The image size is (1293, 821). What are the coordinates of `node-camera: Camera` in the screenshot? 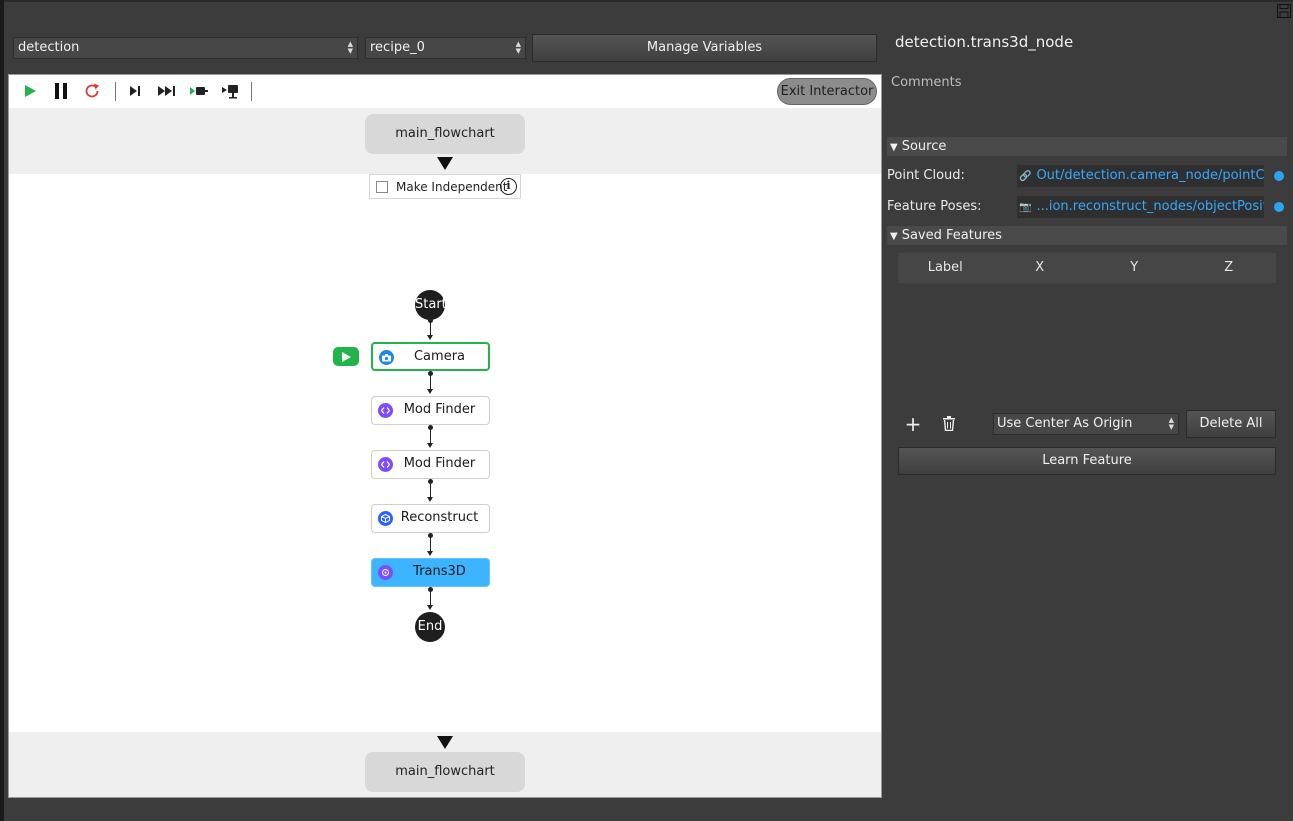 It's located at (430, 356).